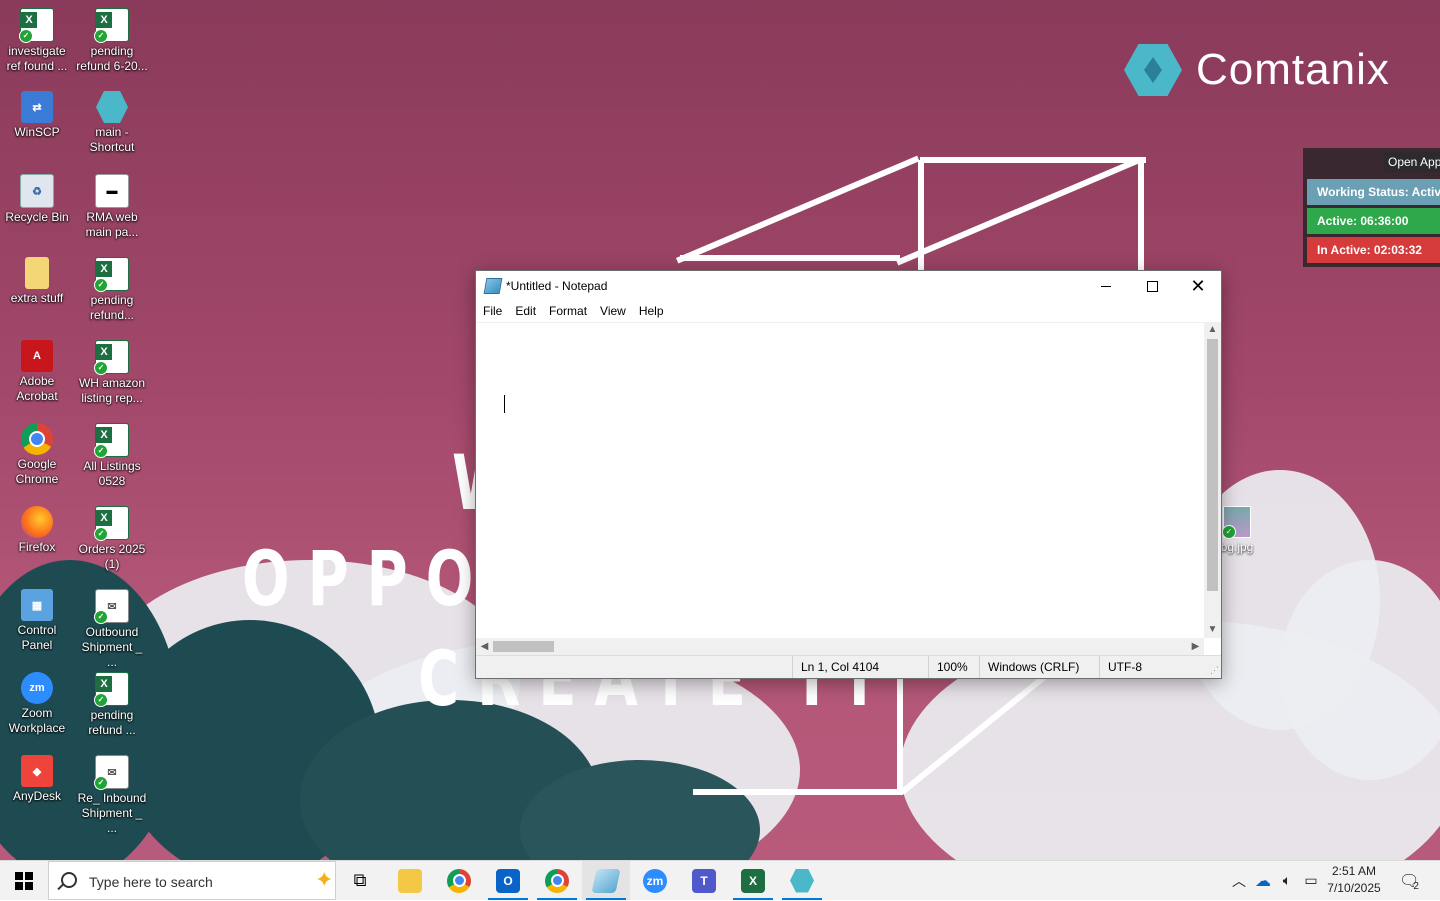 The image size is (1440, 901). What do you see at coordinates (848, 286) in the screenshot?
I see `title-bar: *Untitled - Notepad ✕` at bounding box center [848, 286].